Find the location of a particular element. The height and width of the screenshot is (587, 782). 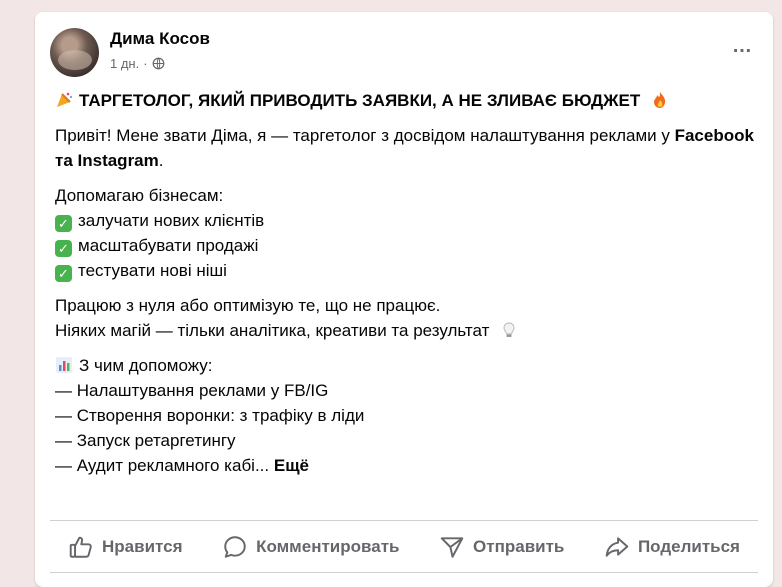

party-popper-icon is located at coordinates (64, 99).